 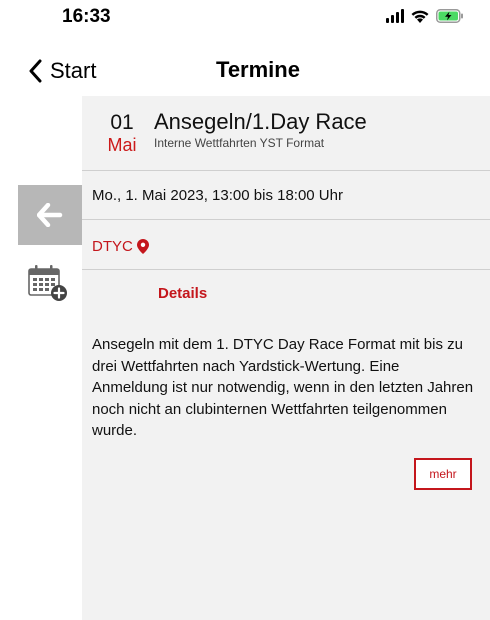 I want to click on event-date-block: 01 Mai, so click(x=122, y=134).